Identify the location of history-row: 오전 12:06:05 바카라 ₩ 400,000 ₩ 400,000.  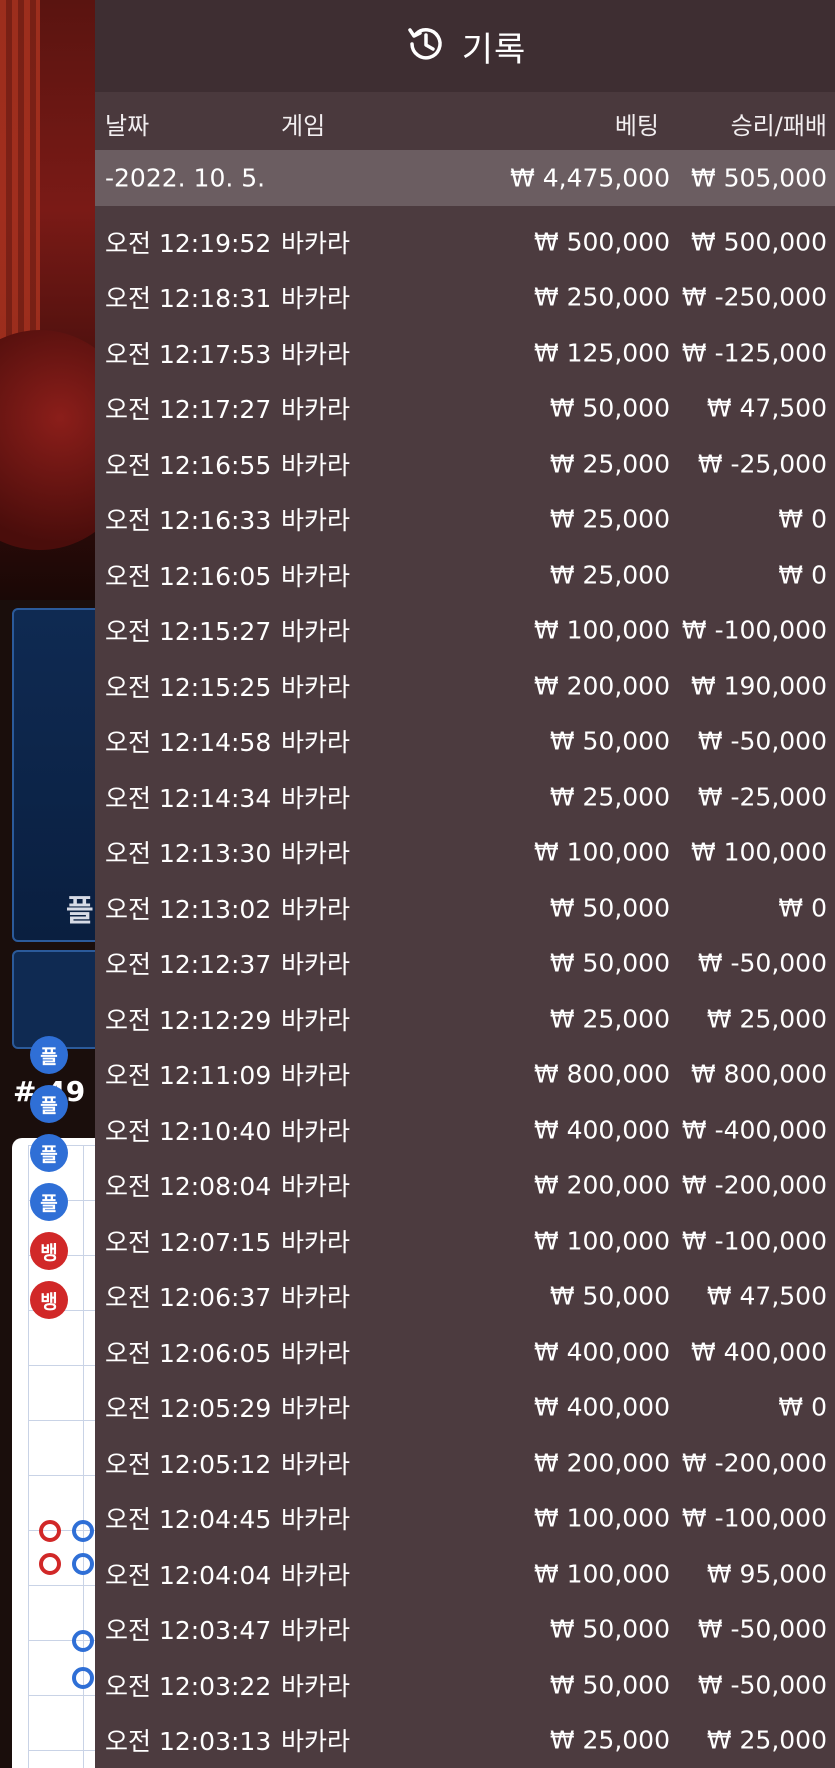
(465, 1352).